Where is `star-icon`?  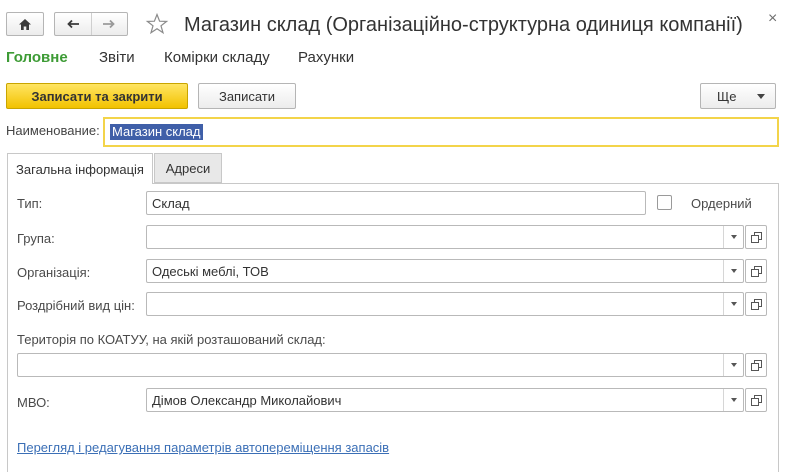
star-icon is located at coordinates (157, 24).